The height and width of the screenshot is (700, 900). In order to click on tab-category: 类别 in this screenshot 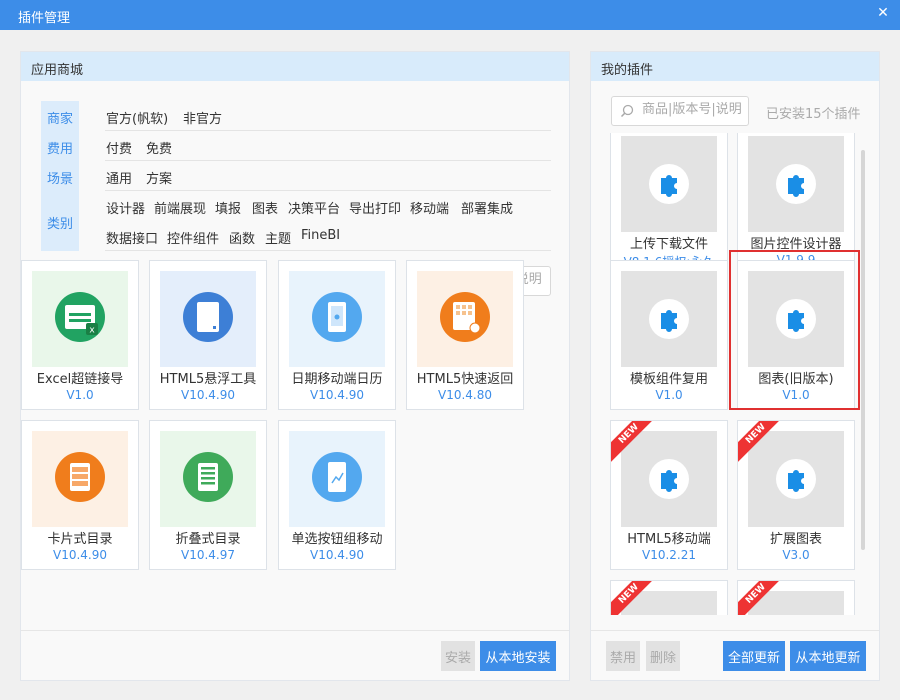, I will do `click(60, 222)`.